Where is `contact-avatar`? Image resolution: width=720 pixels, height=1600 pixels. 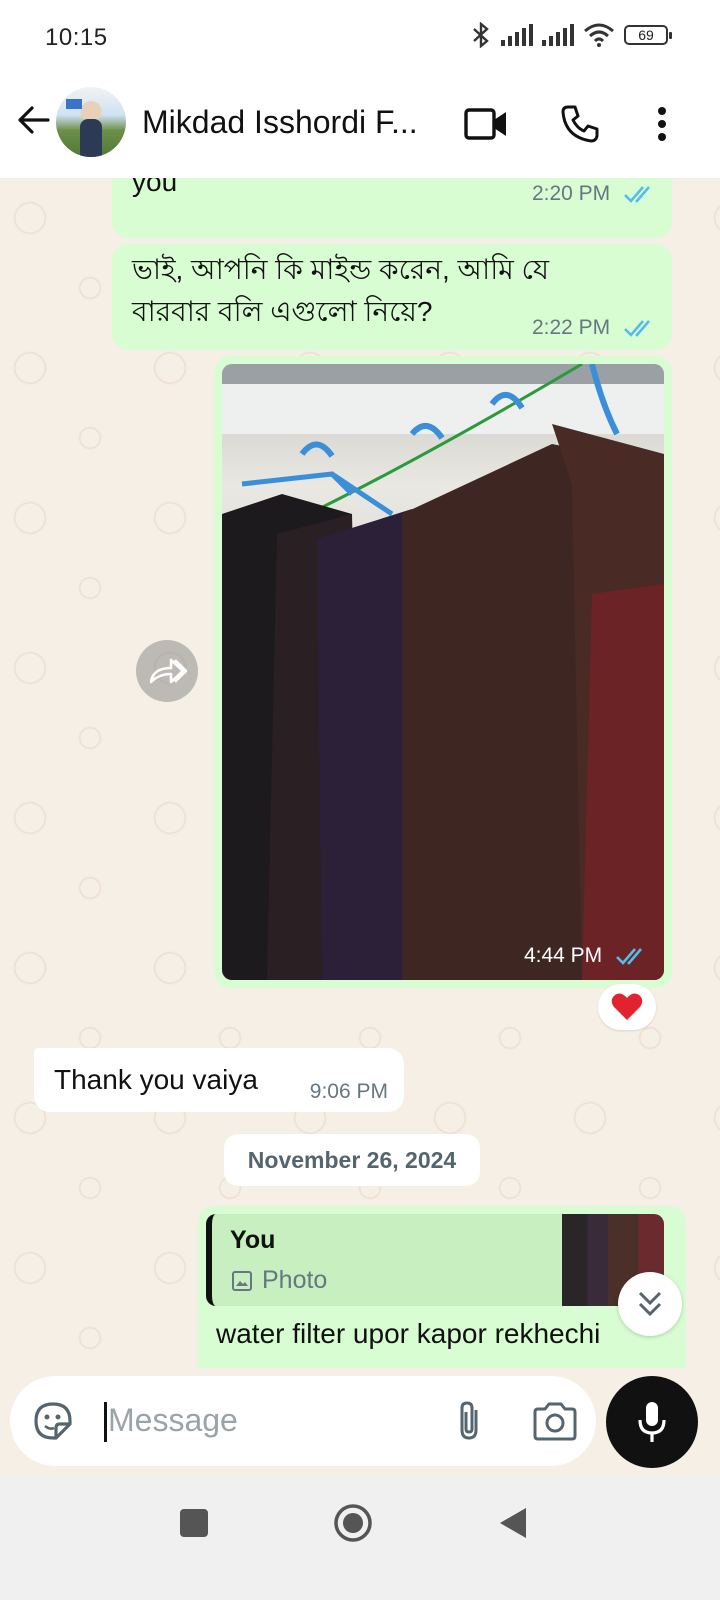
contact-avatar is located at coordinates (91, 122).